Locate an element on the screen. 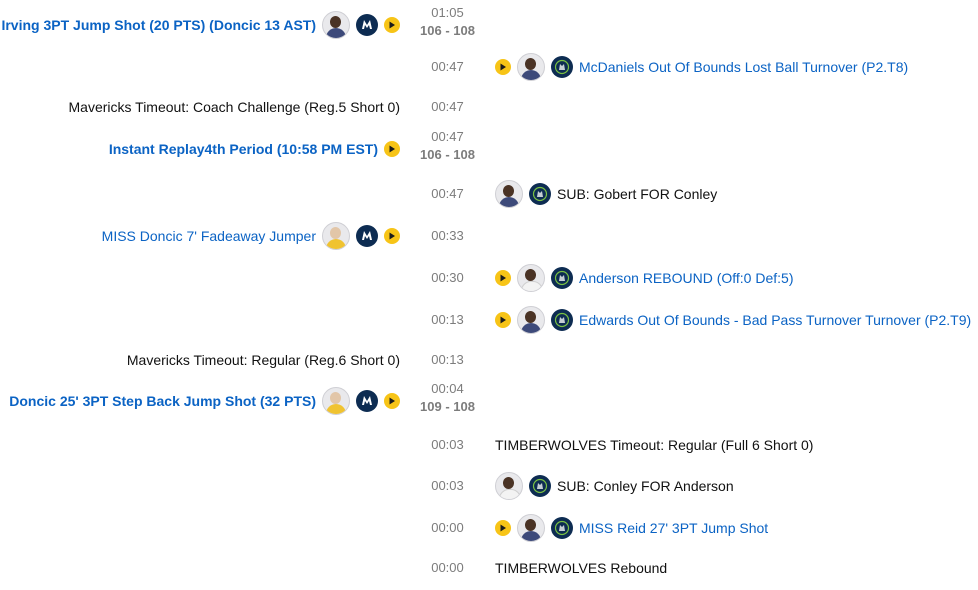 The width and height of the screenshot is (978, 590). game-clock: 00:30 is located at coordinates (447, 277).